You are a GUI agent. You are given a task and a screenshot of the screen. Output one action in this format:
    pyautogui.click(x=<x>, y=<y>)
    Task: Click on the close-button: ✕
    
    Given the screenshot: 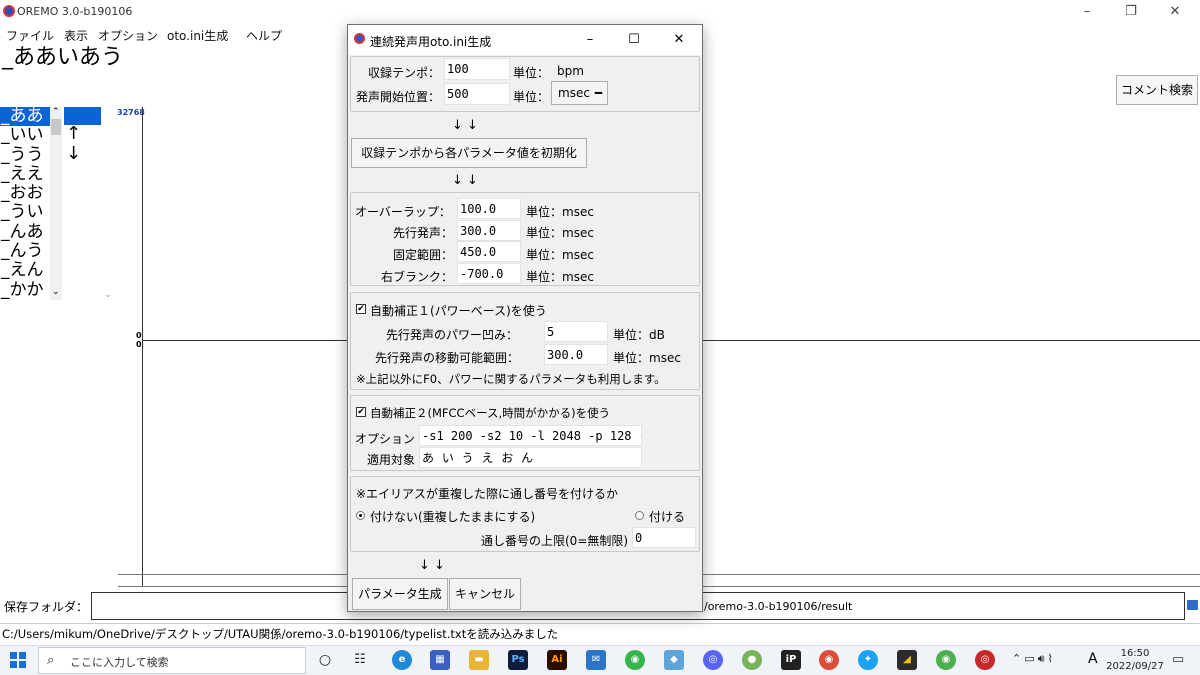 What is the action you would take?
    pyautogui.click(x=1175, y=12)
    